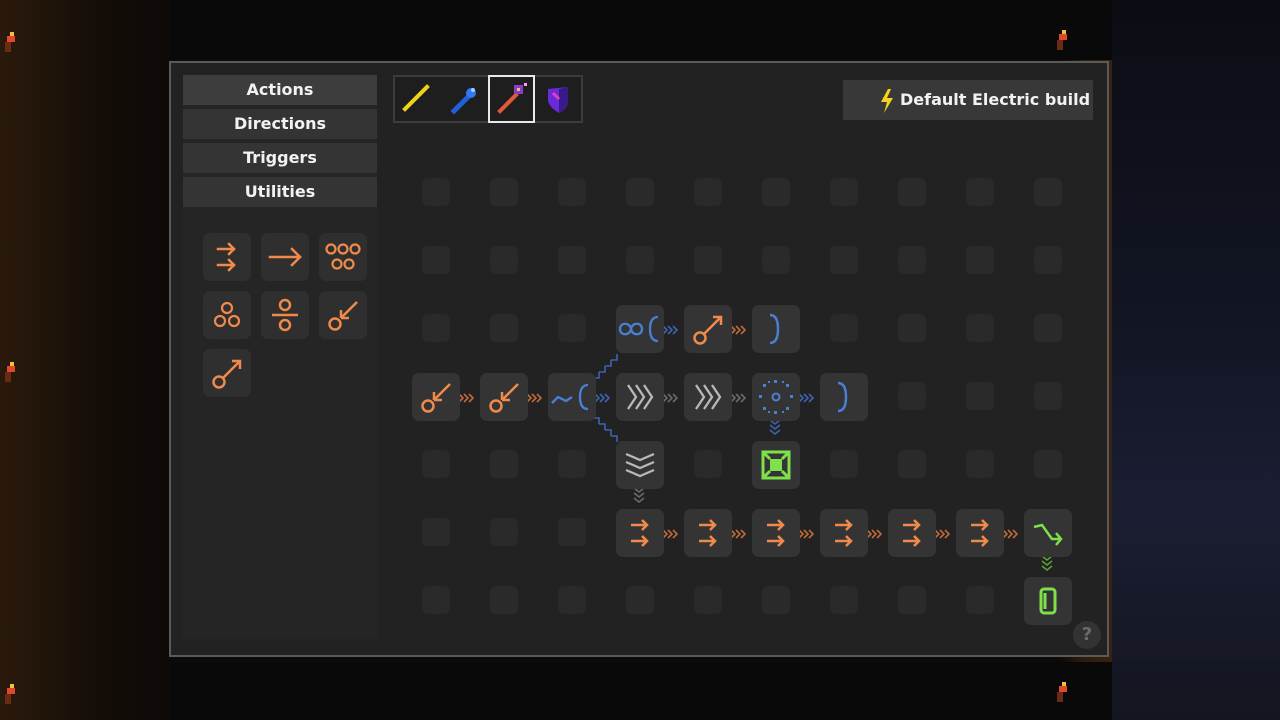 This screenshot has width=1280, height=720. I want to click on background-left, so click(85, 360).